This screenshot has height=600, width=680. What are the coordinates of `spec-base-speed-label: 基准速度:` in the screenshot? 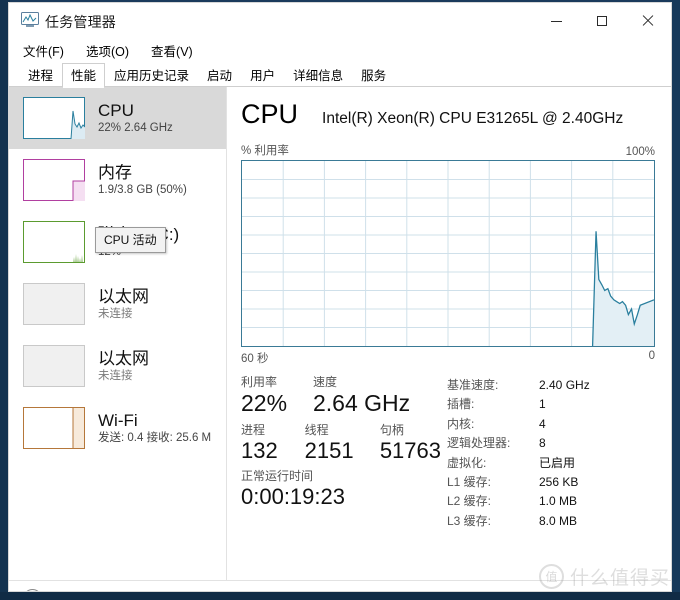 It's located at (473, 385).